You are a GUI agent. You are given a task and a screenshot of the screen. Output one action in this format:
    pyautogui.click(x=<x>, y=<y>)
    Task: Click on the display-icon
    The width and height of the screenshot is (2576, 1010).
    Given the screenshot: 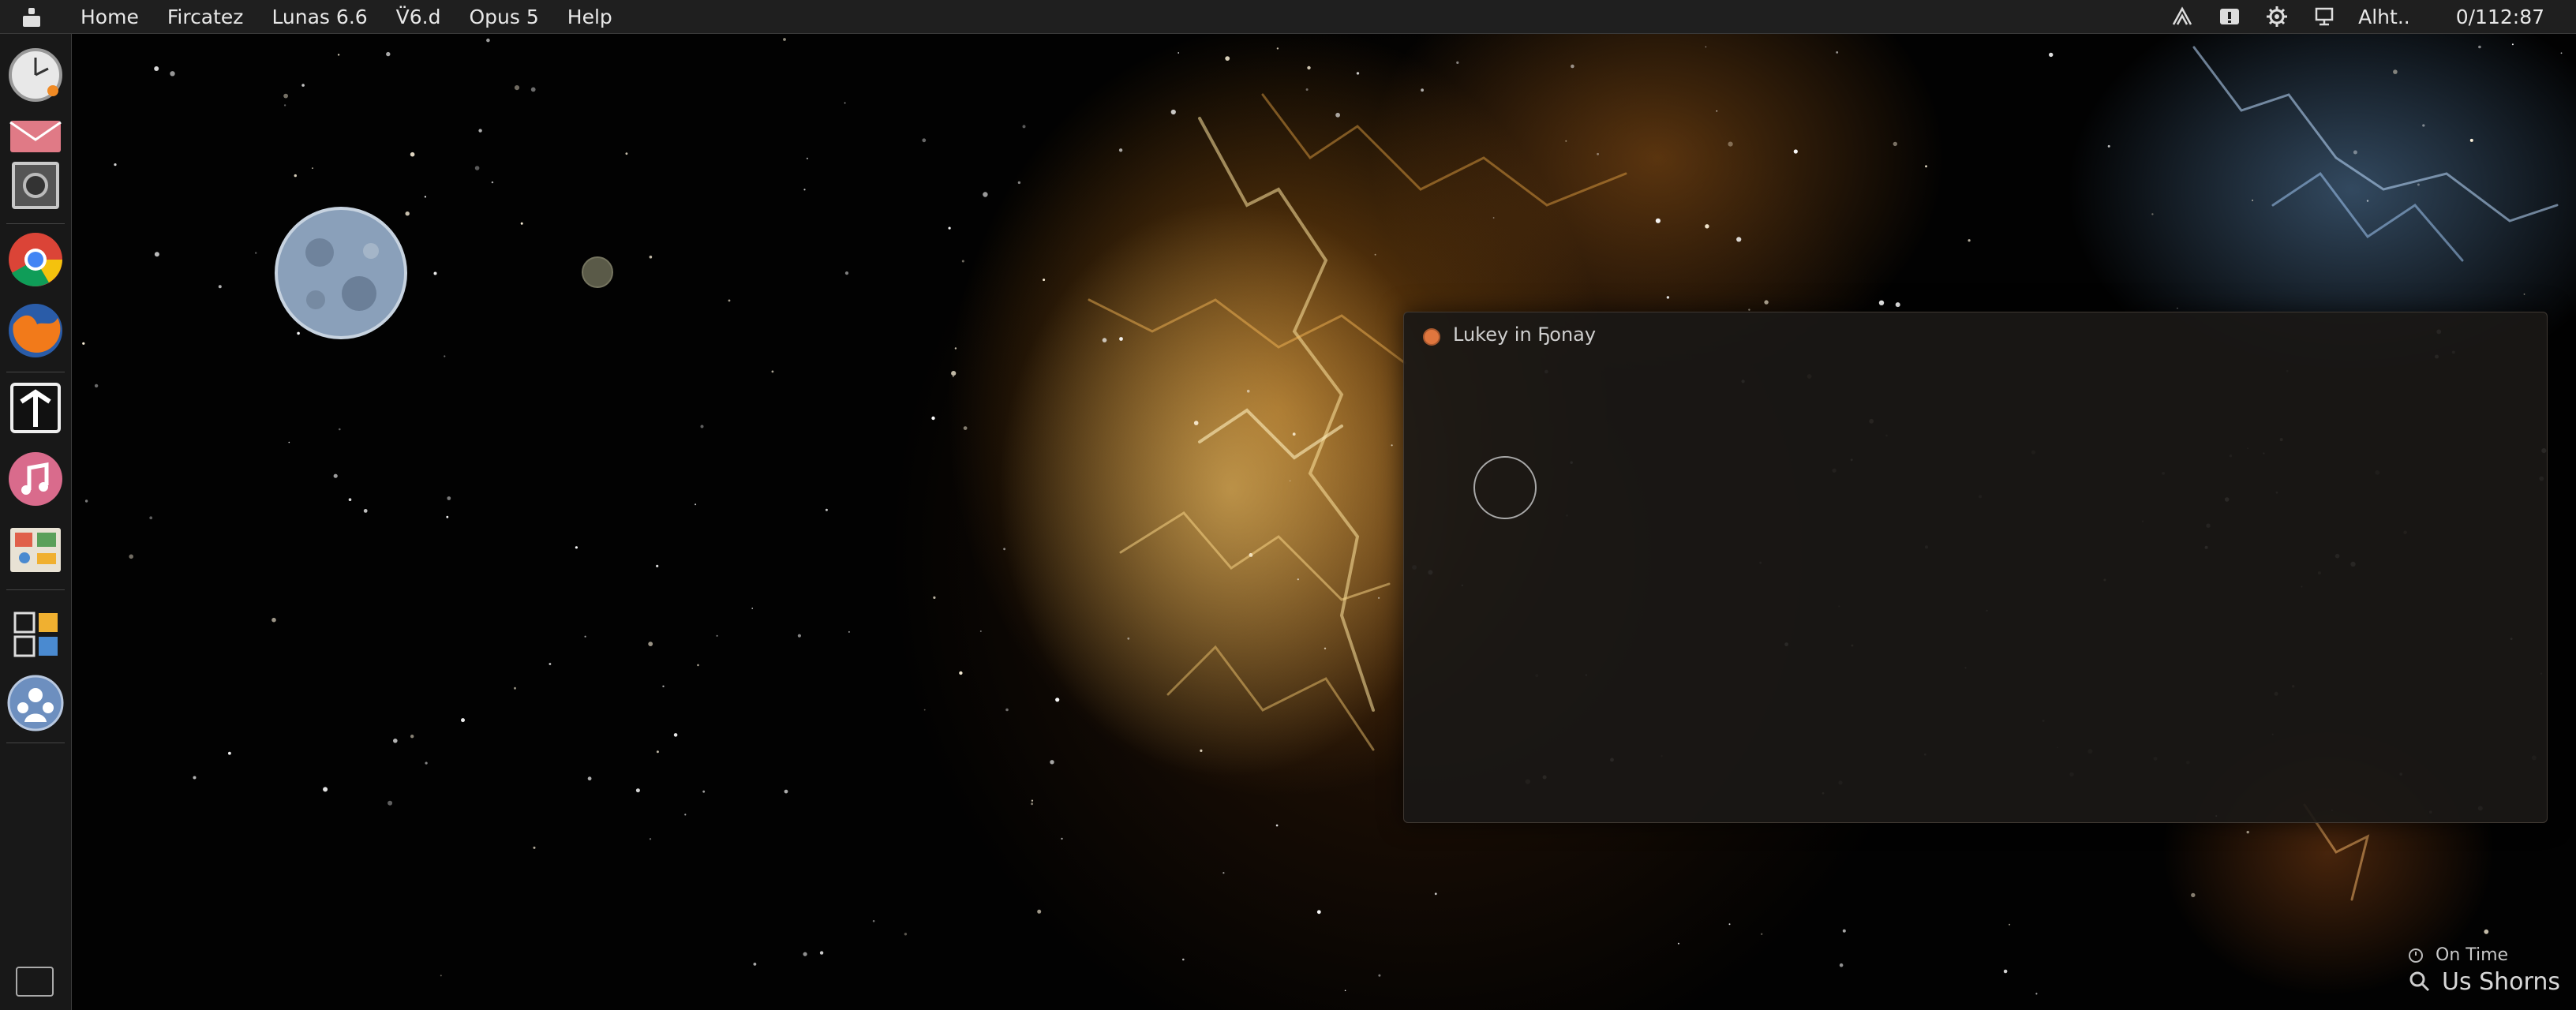 What is the action you would take?
    pyautogui.click(x=2324, y=16)
    